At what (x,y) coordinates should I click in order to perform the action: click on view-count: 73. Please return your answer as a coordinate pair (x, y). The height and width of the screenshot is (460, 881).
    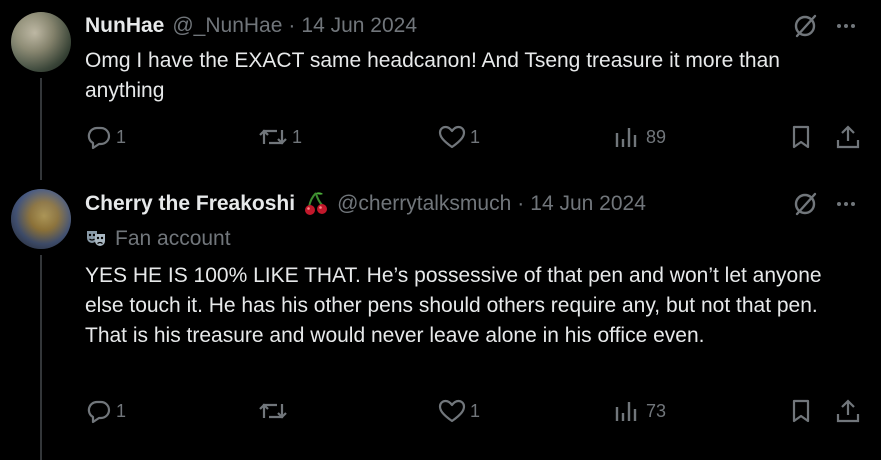
    Looking at the image, I should click on (656, 410).